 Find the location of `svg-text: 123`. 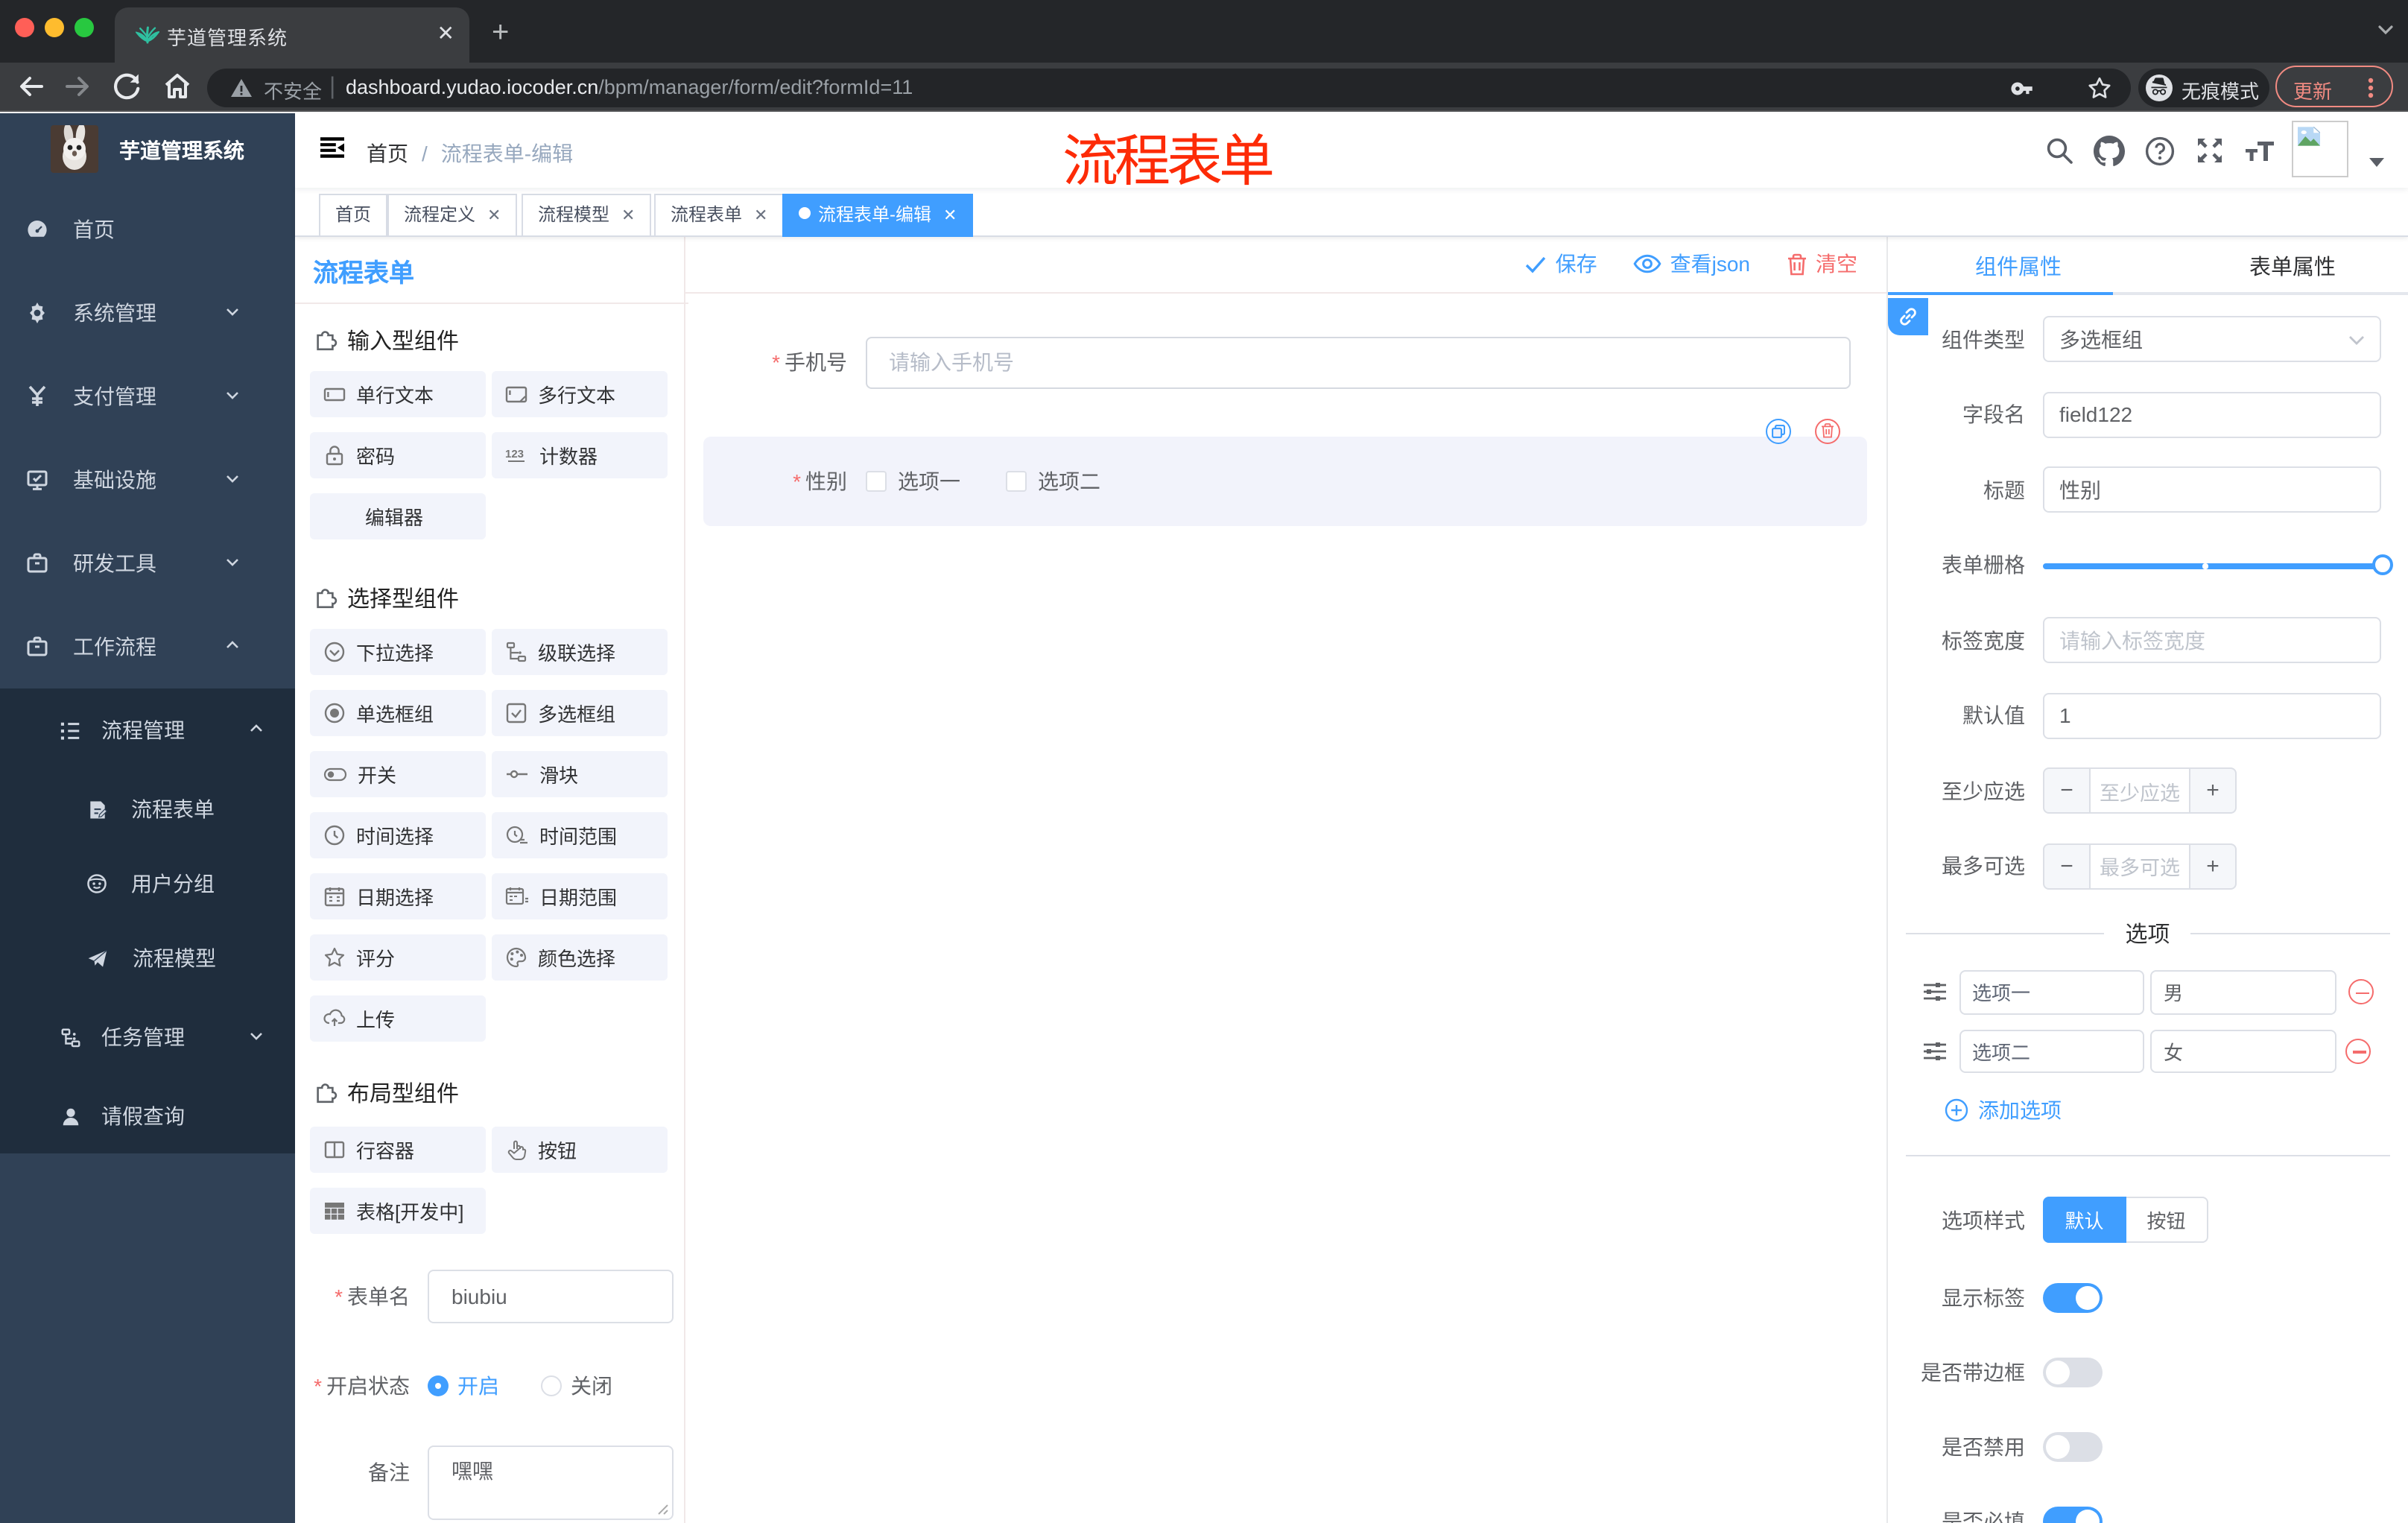

svg-text: 123 is located at coordinates (514, 454).